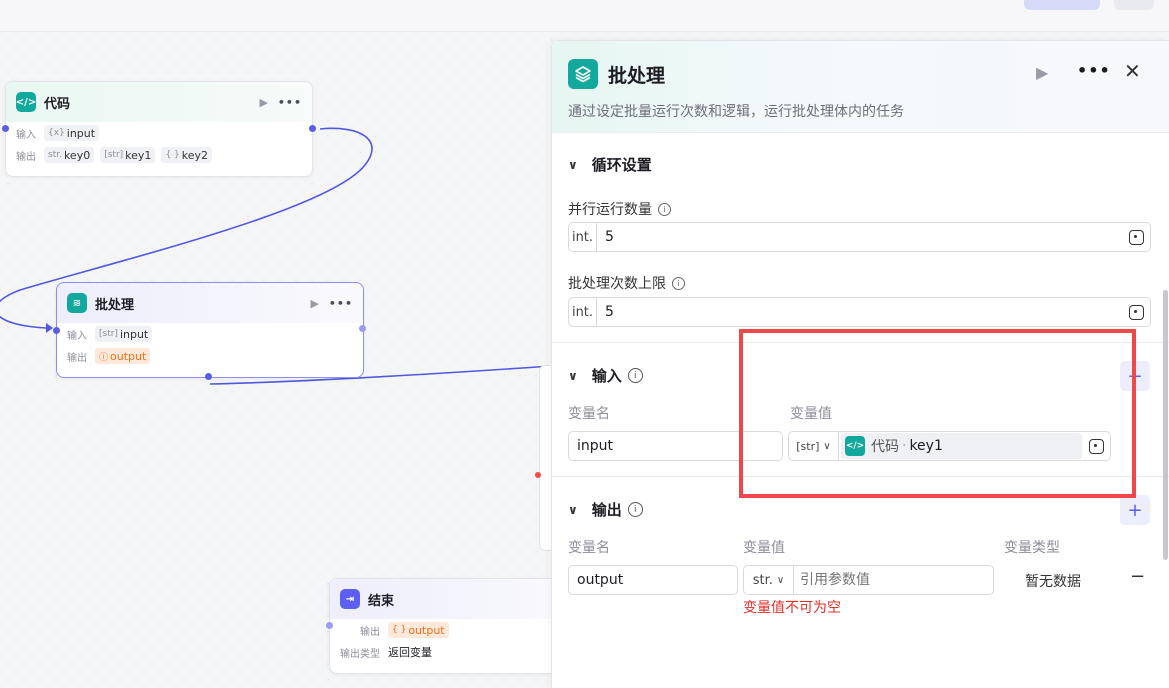 This screenshot has height=688, width=1169. Describe the element at coordinates (1134, 5) in the screenshot. I see `toolbar-secondary-button` at that location.